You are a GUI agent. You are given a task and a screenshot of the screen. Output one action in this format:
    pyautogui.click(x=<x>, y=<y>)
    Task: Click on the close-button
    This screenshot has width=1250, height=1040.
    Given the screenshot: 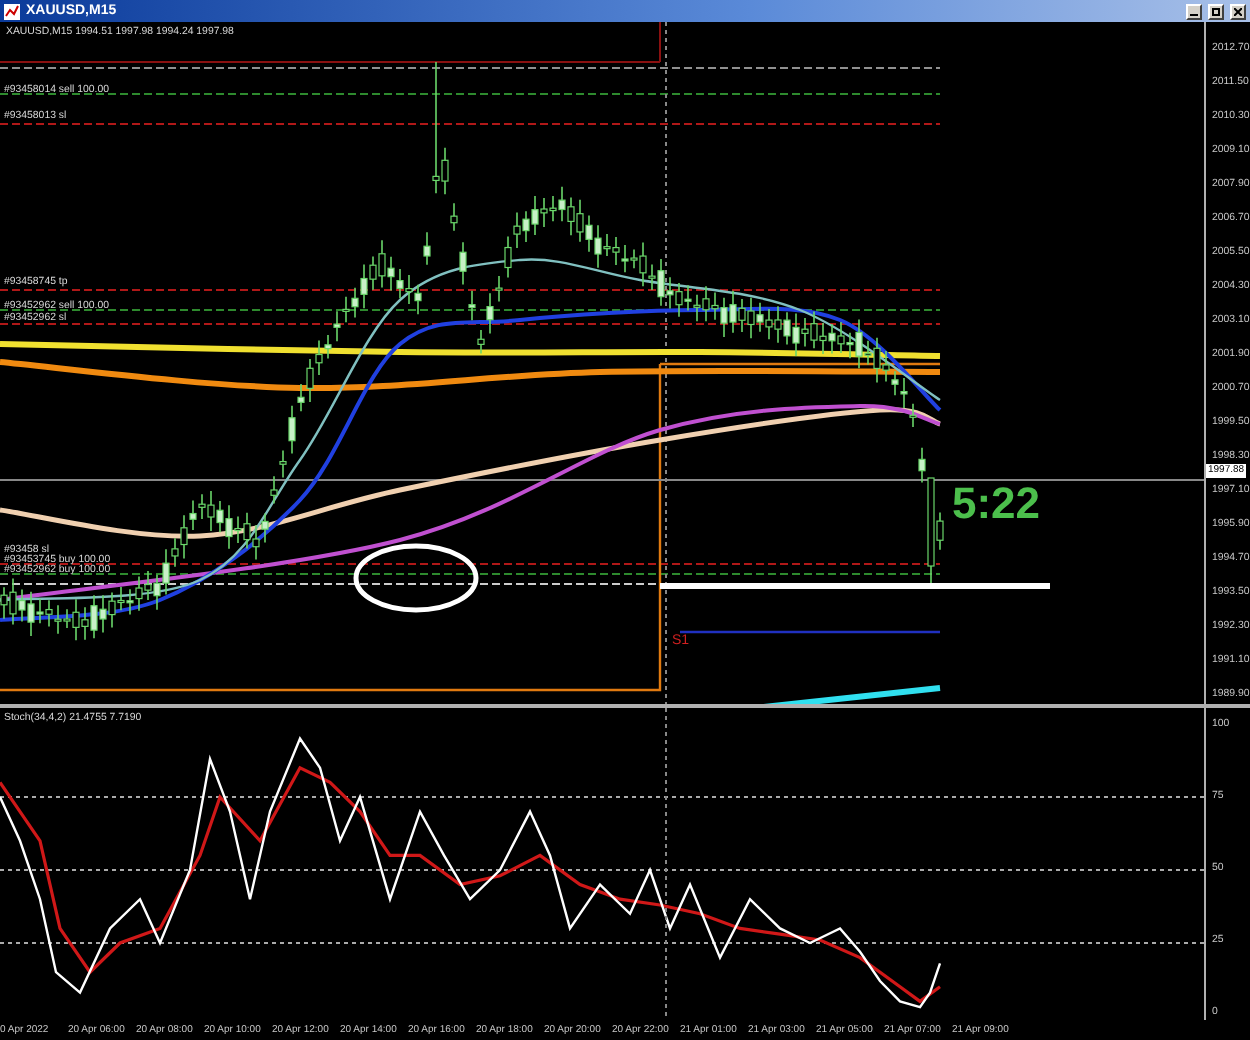 What is the action you would take?
    pyautogui.click(x=1238, y=11)
    